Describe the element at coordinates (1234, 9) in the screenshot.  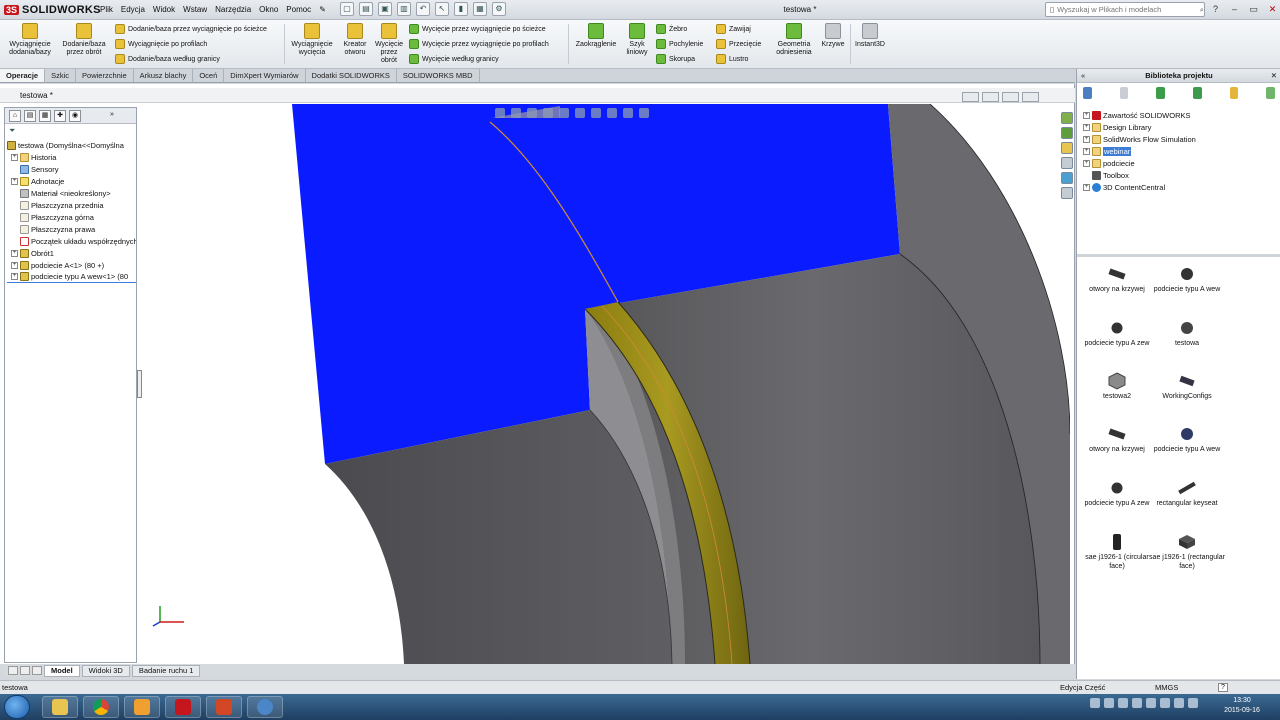
I see `minimize-button: –` at that location.